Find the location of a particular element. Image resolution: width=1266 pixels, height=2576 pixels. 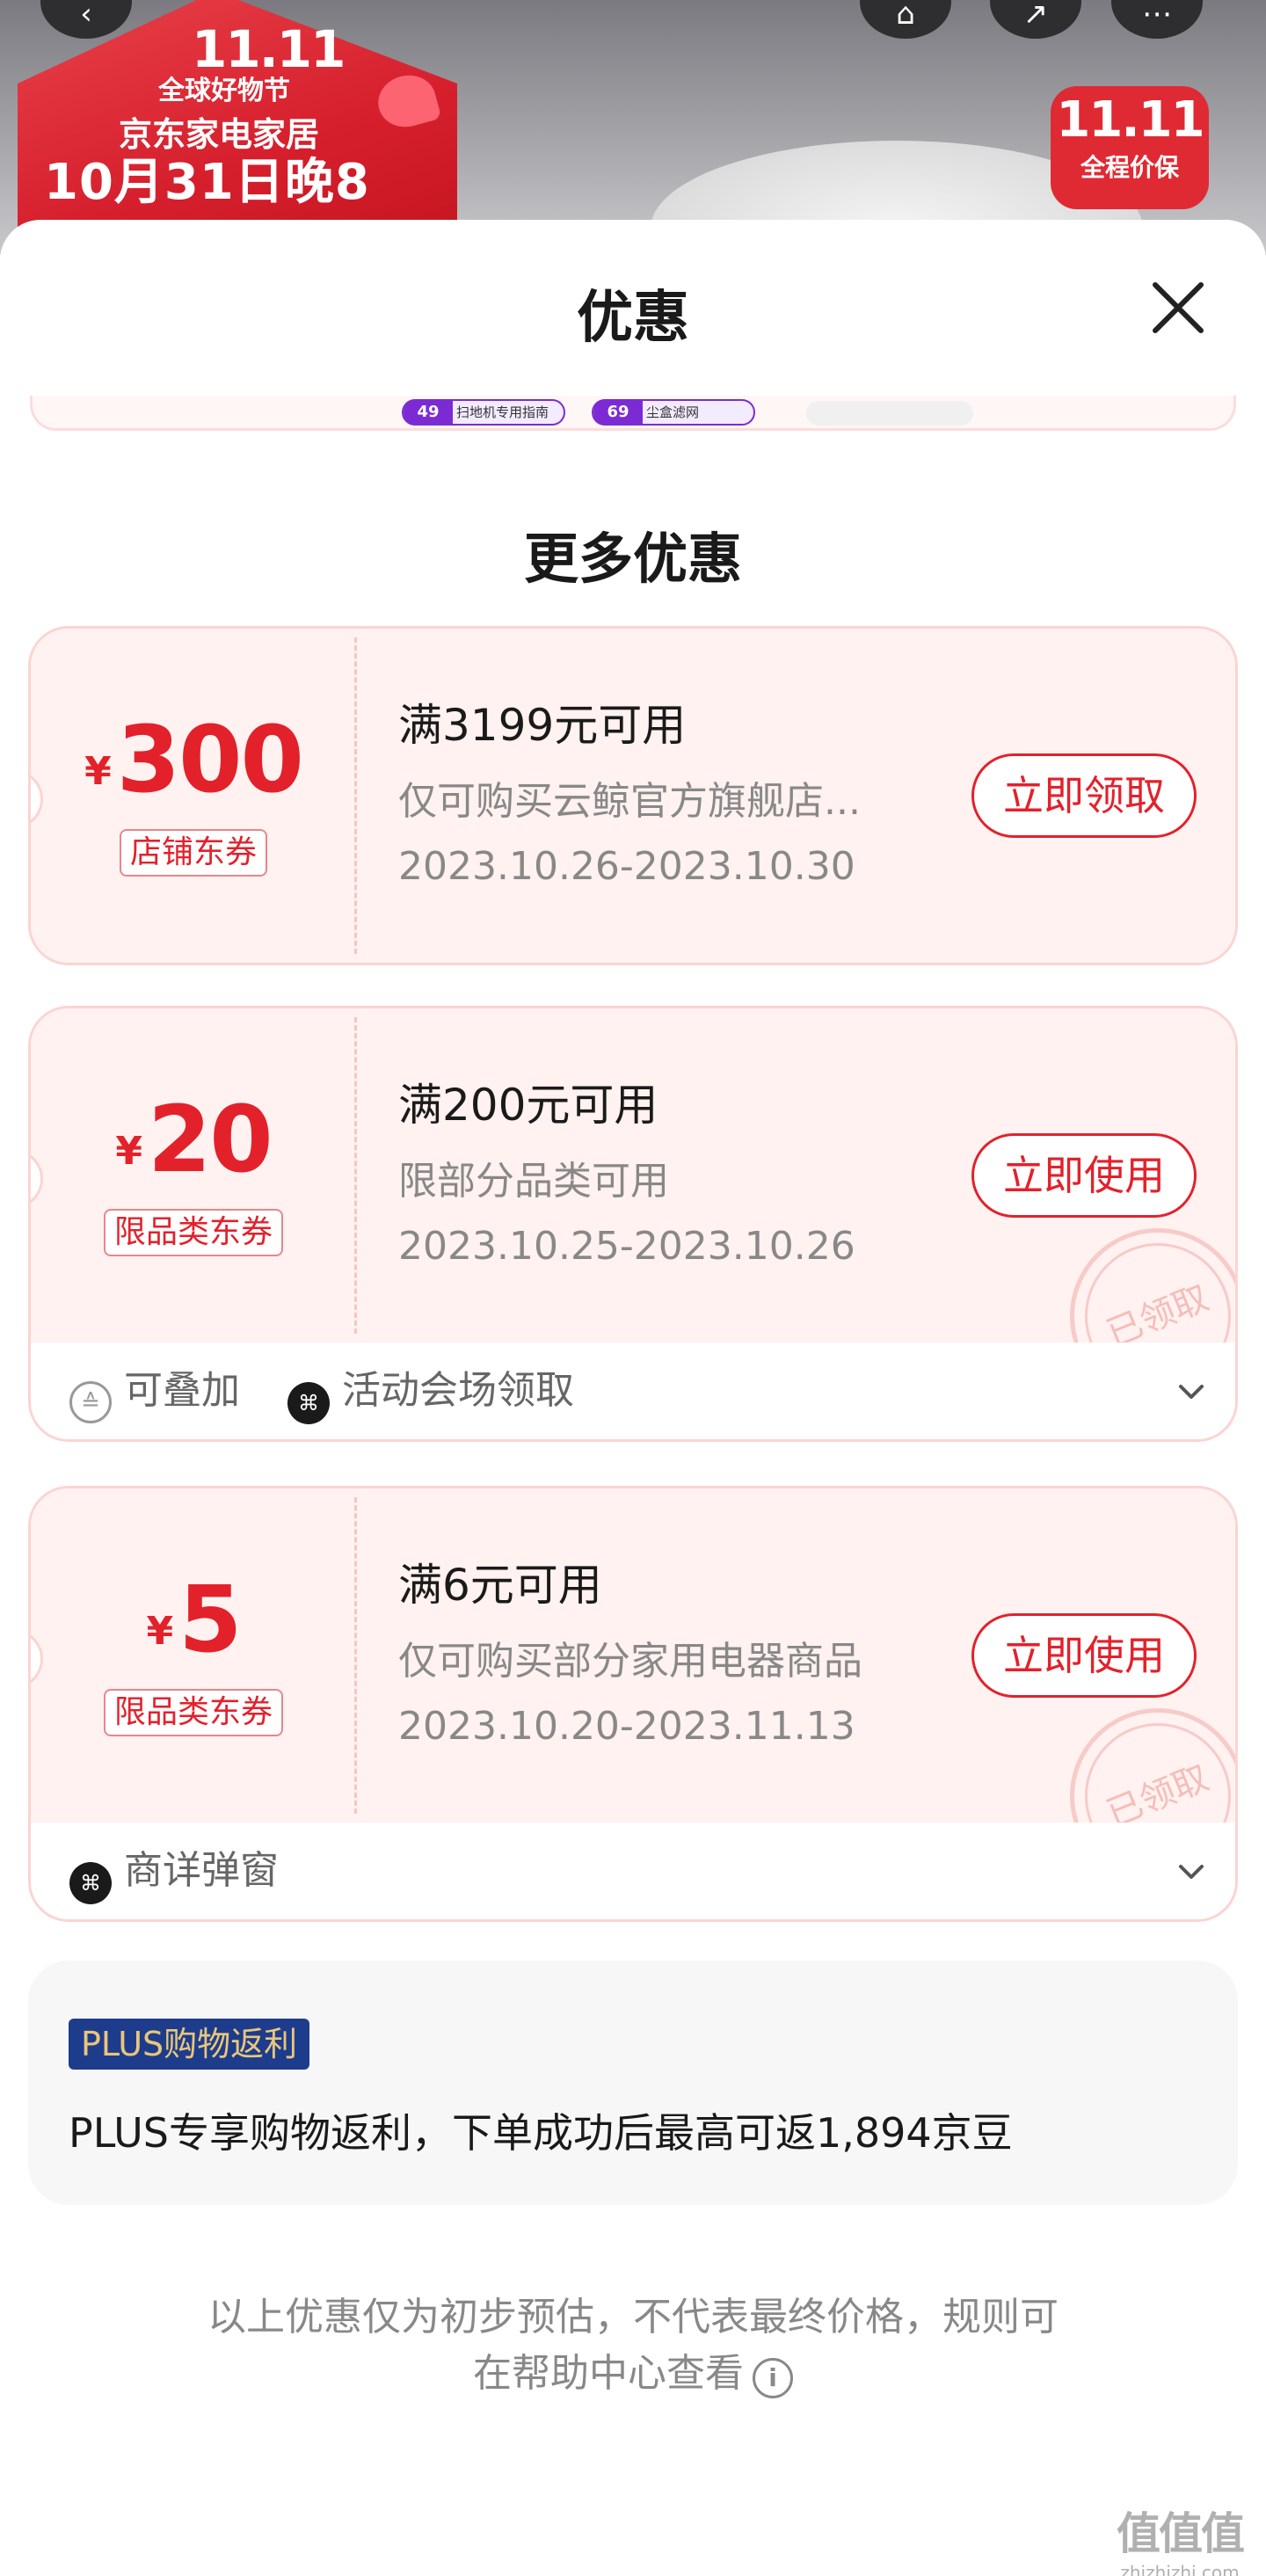

amount-value: 300 is located at coordinates (210, 759).